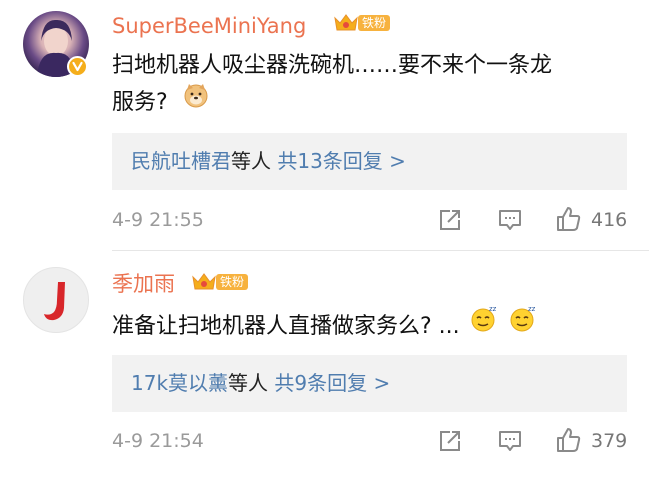  Describe the element at coordinates (158, 220) in the screenshot. I see `timestamp: 4-9 21:55` at that location.